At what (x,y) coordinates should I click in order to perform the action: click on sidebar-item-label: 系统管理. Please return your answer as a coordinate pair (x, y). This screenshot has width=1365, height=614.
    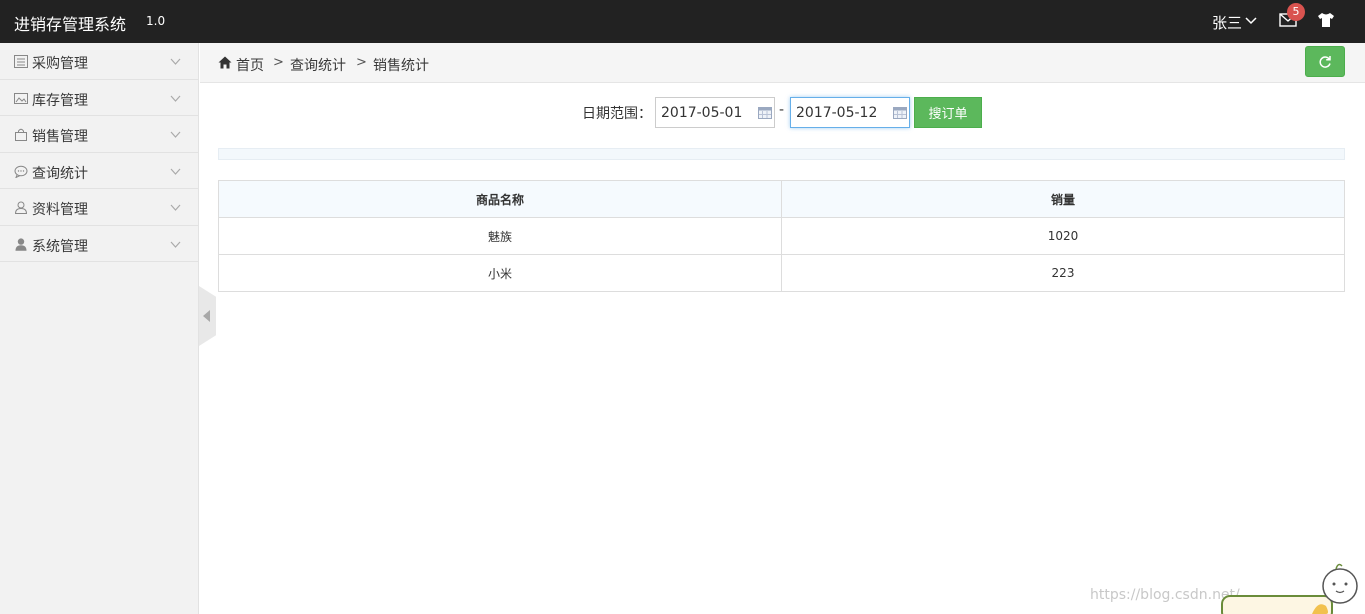
    Looking at the image, I should click on (60, 246).